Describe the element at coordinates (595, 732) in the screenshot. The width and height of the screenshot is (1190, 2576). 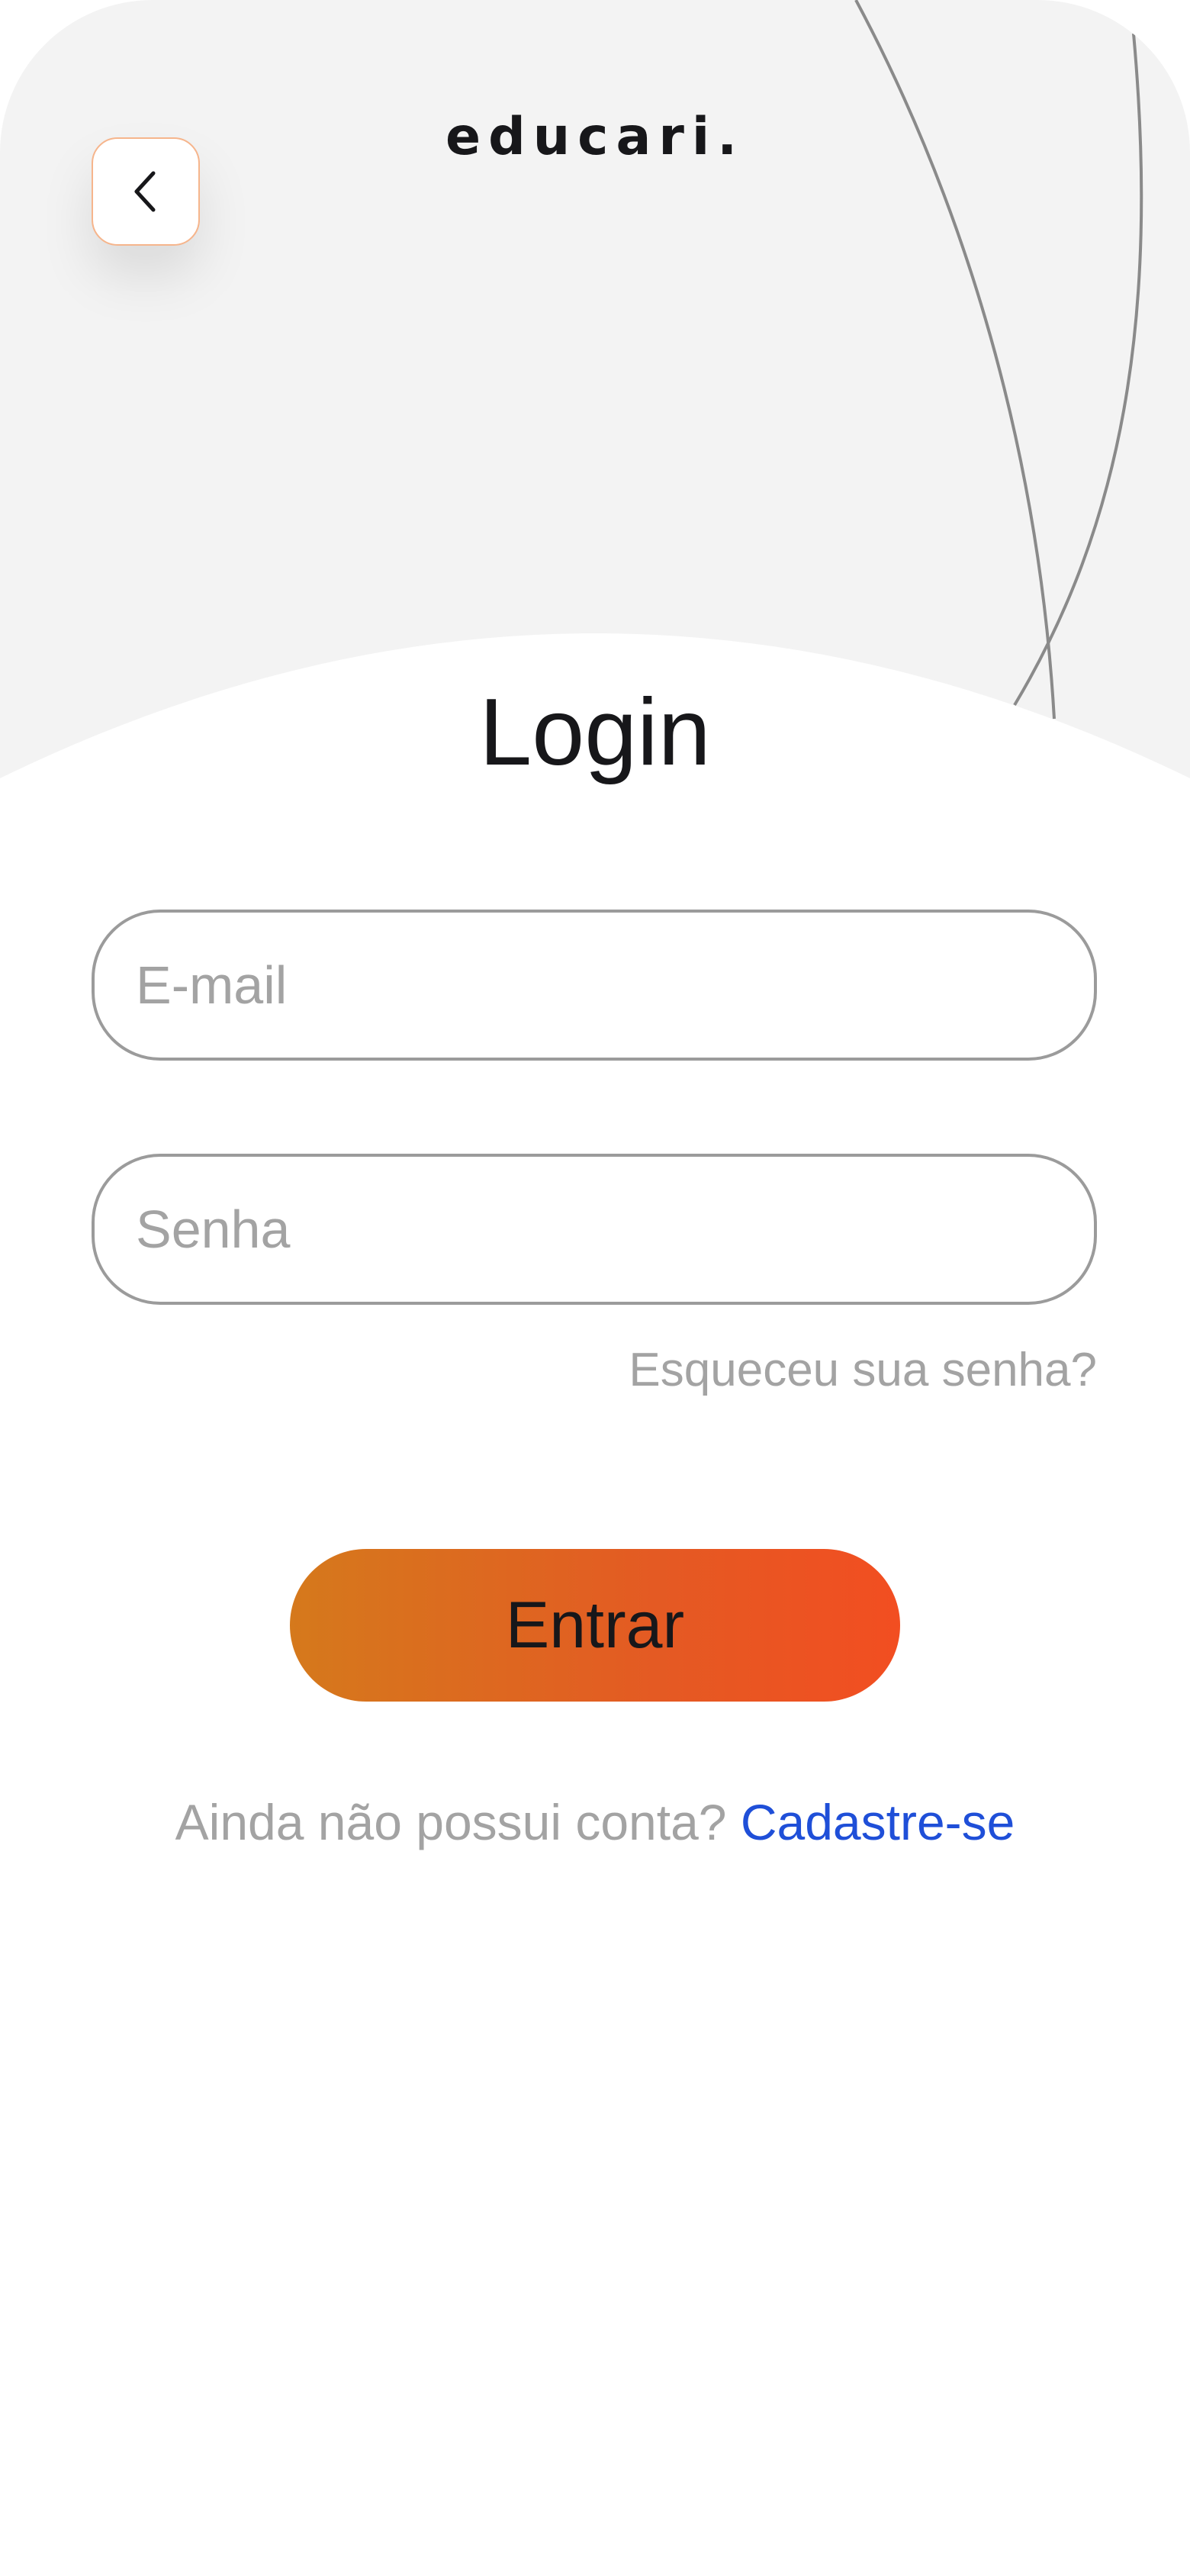
I see `page-title: Login` at that location.